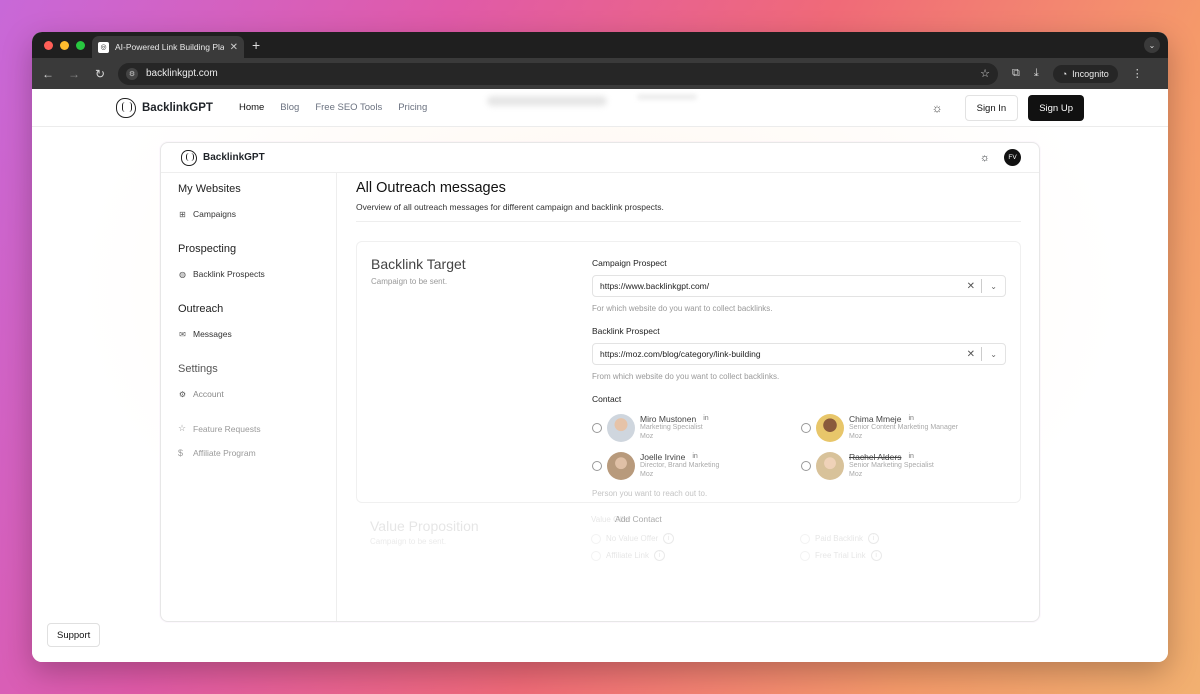  What do you see at coordinates (251, 107) in the screenshot?
I see `nav-home: Home` at bounding box center [251, 107].